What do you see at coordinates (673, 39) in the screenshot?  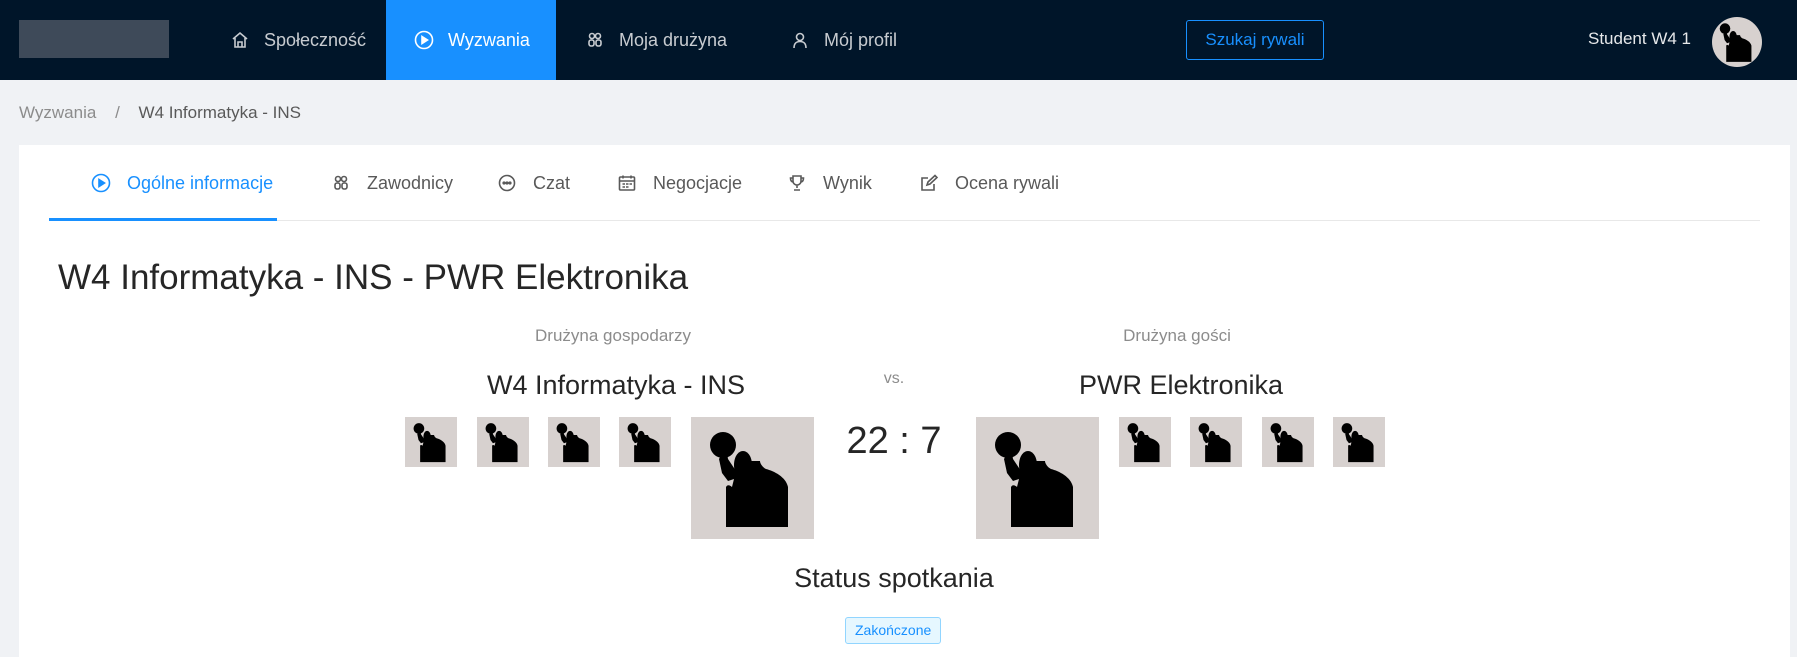 I see `nav-item-label: Moja drużyna` at bounding box center [673, 39].